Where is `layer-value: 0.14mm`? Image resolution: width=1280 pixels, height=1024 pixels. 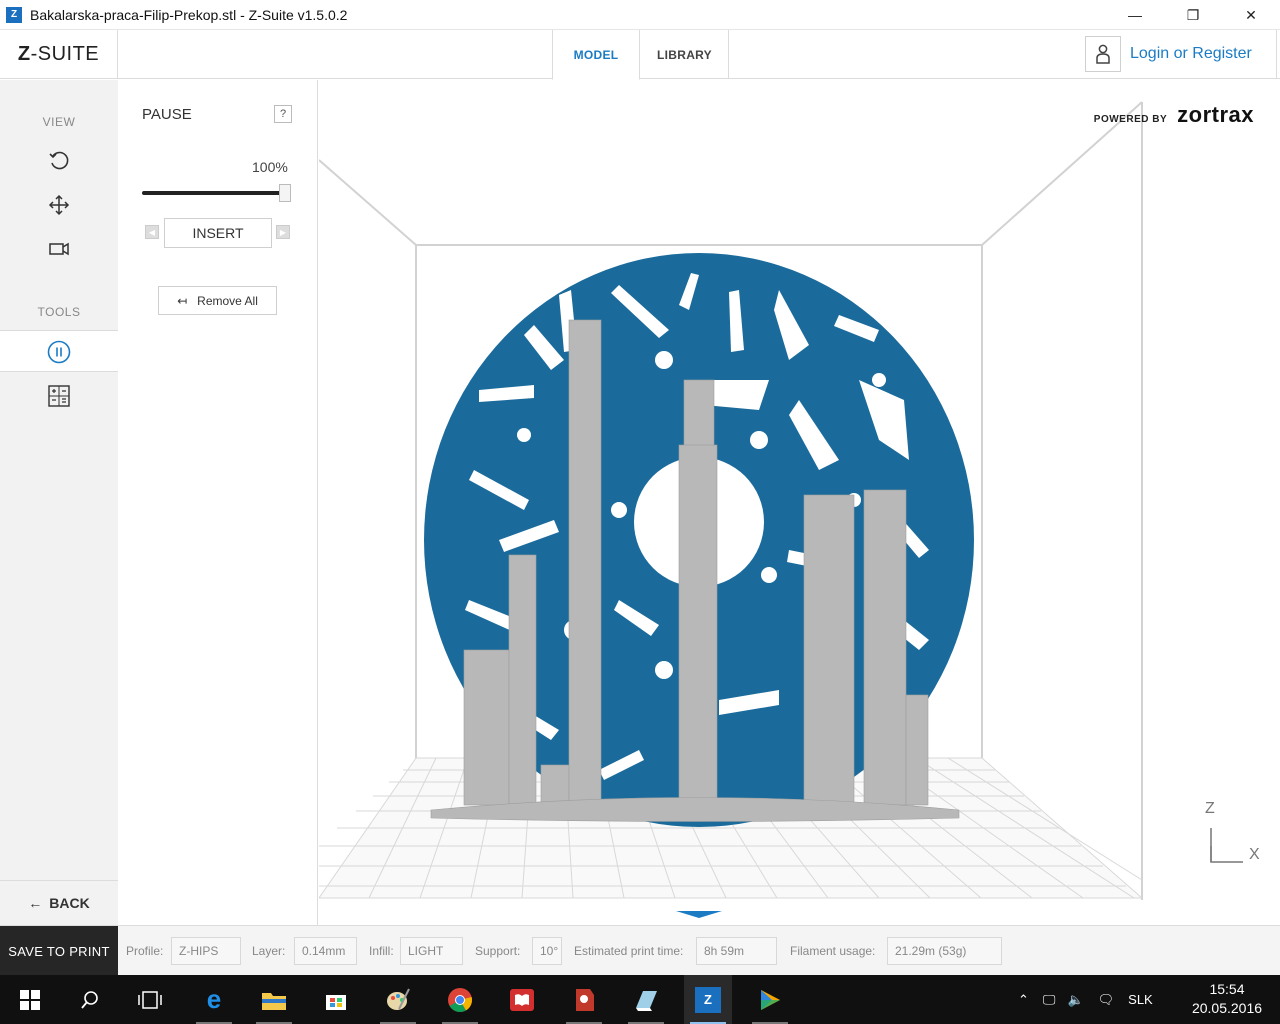
layer-value: 0.14mm is located at coordinates (325, 951).